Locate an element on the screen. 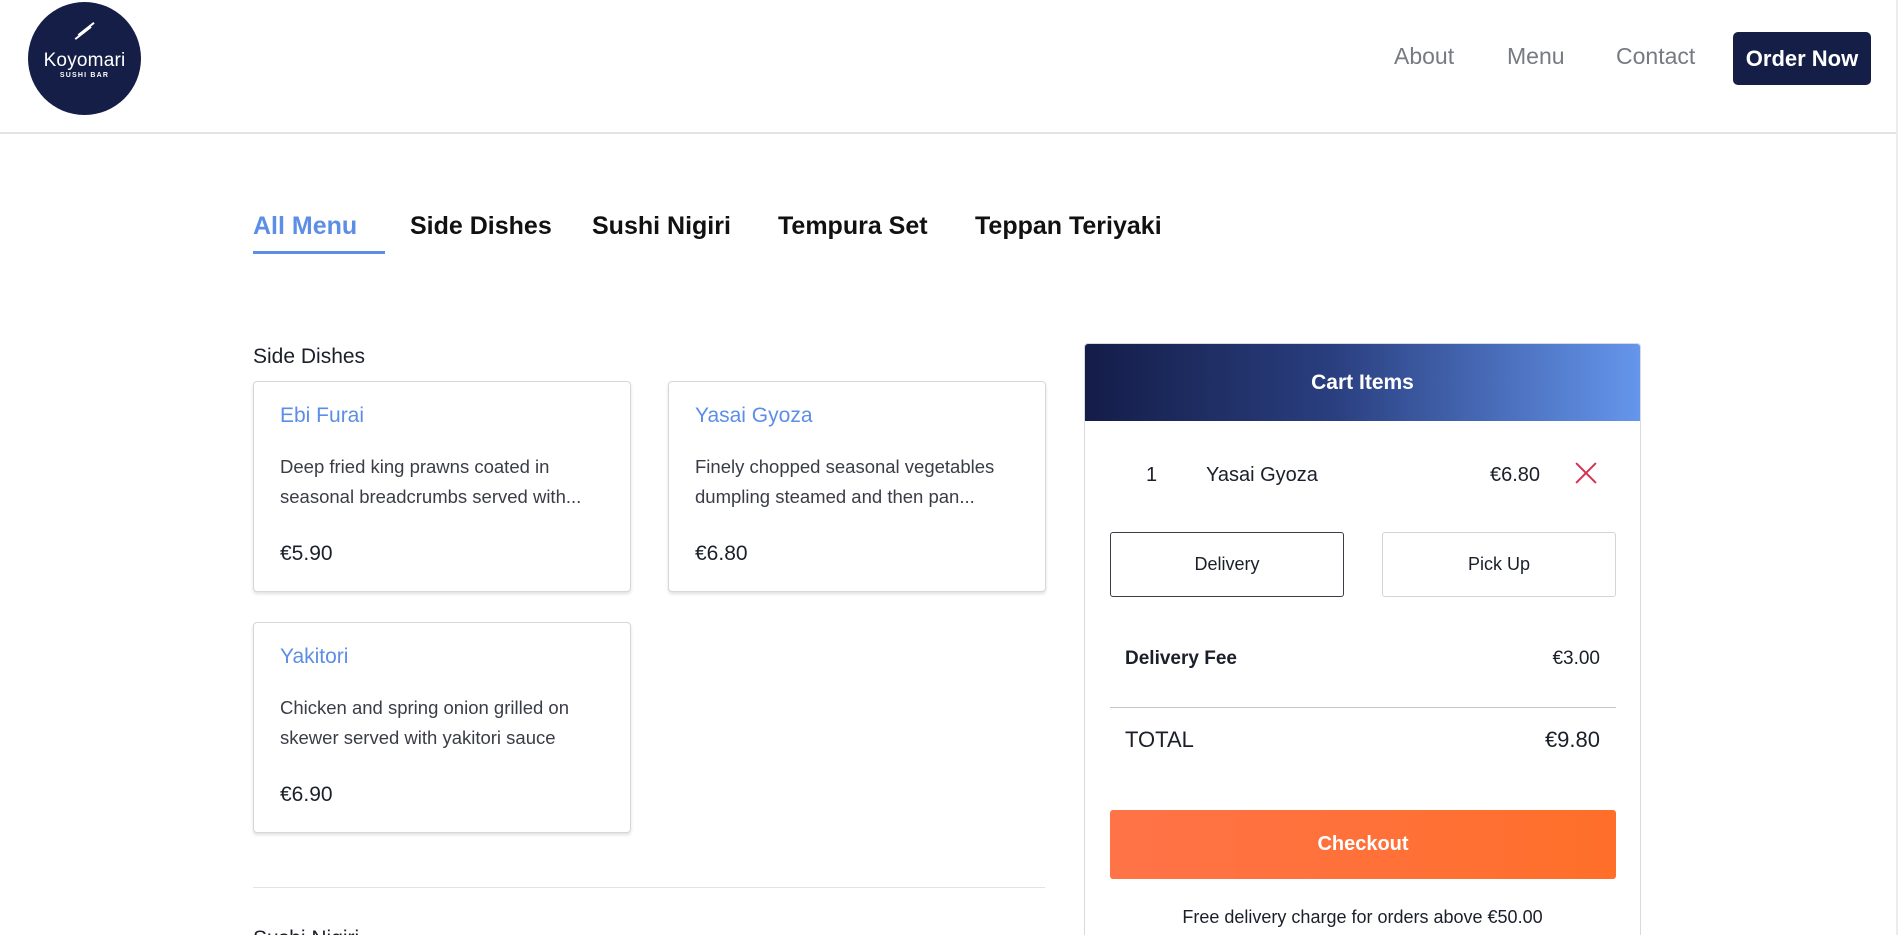 This screenshot has height=935, width=1898. cart-item-price: €6.80 is located at coordinates (1515, 475).